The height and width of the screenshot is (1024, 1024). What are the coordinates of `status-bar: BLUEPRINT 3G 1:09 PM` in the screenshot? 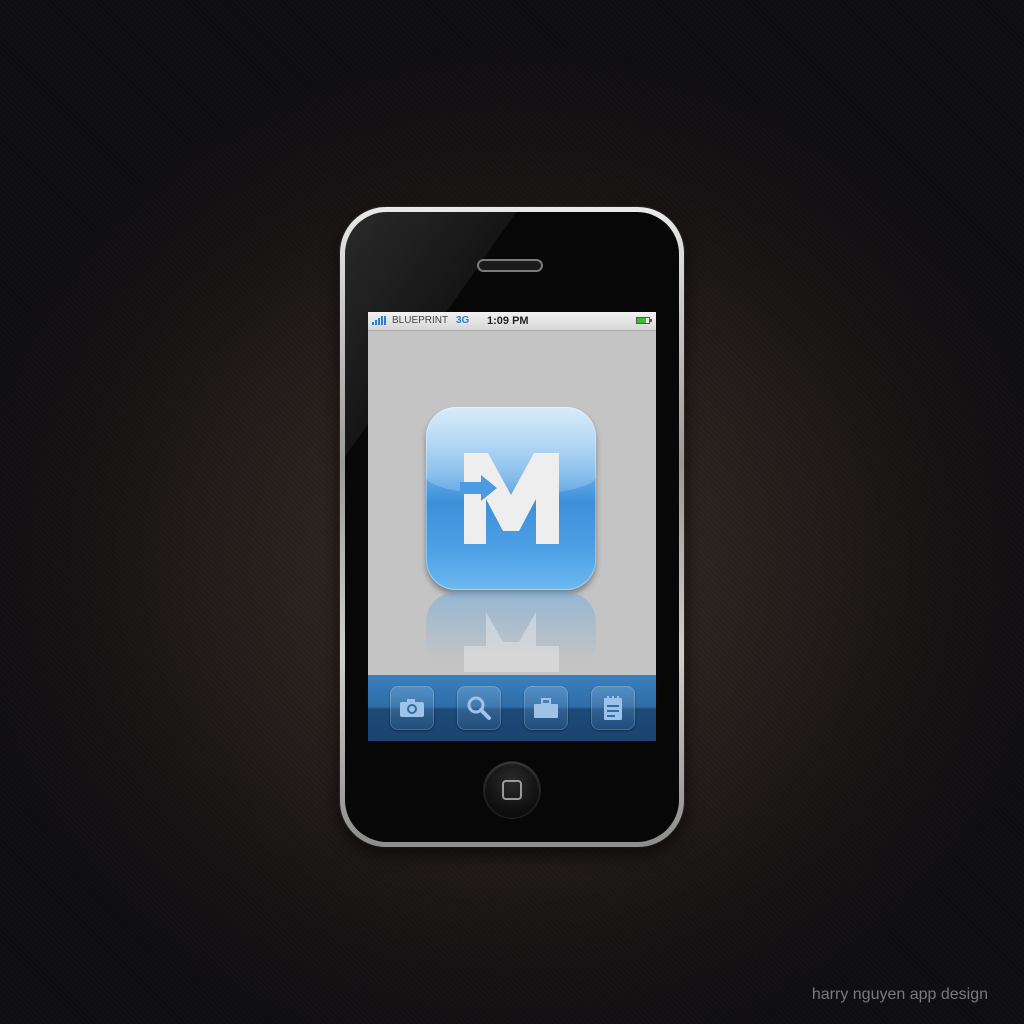 It's located at (512, 321).